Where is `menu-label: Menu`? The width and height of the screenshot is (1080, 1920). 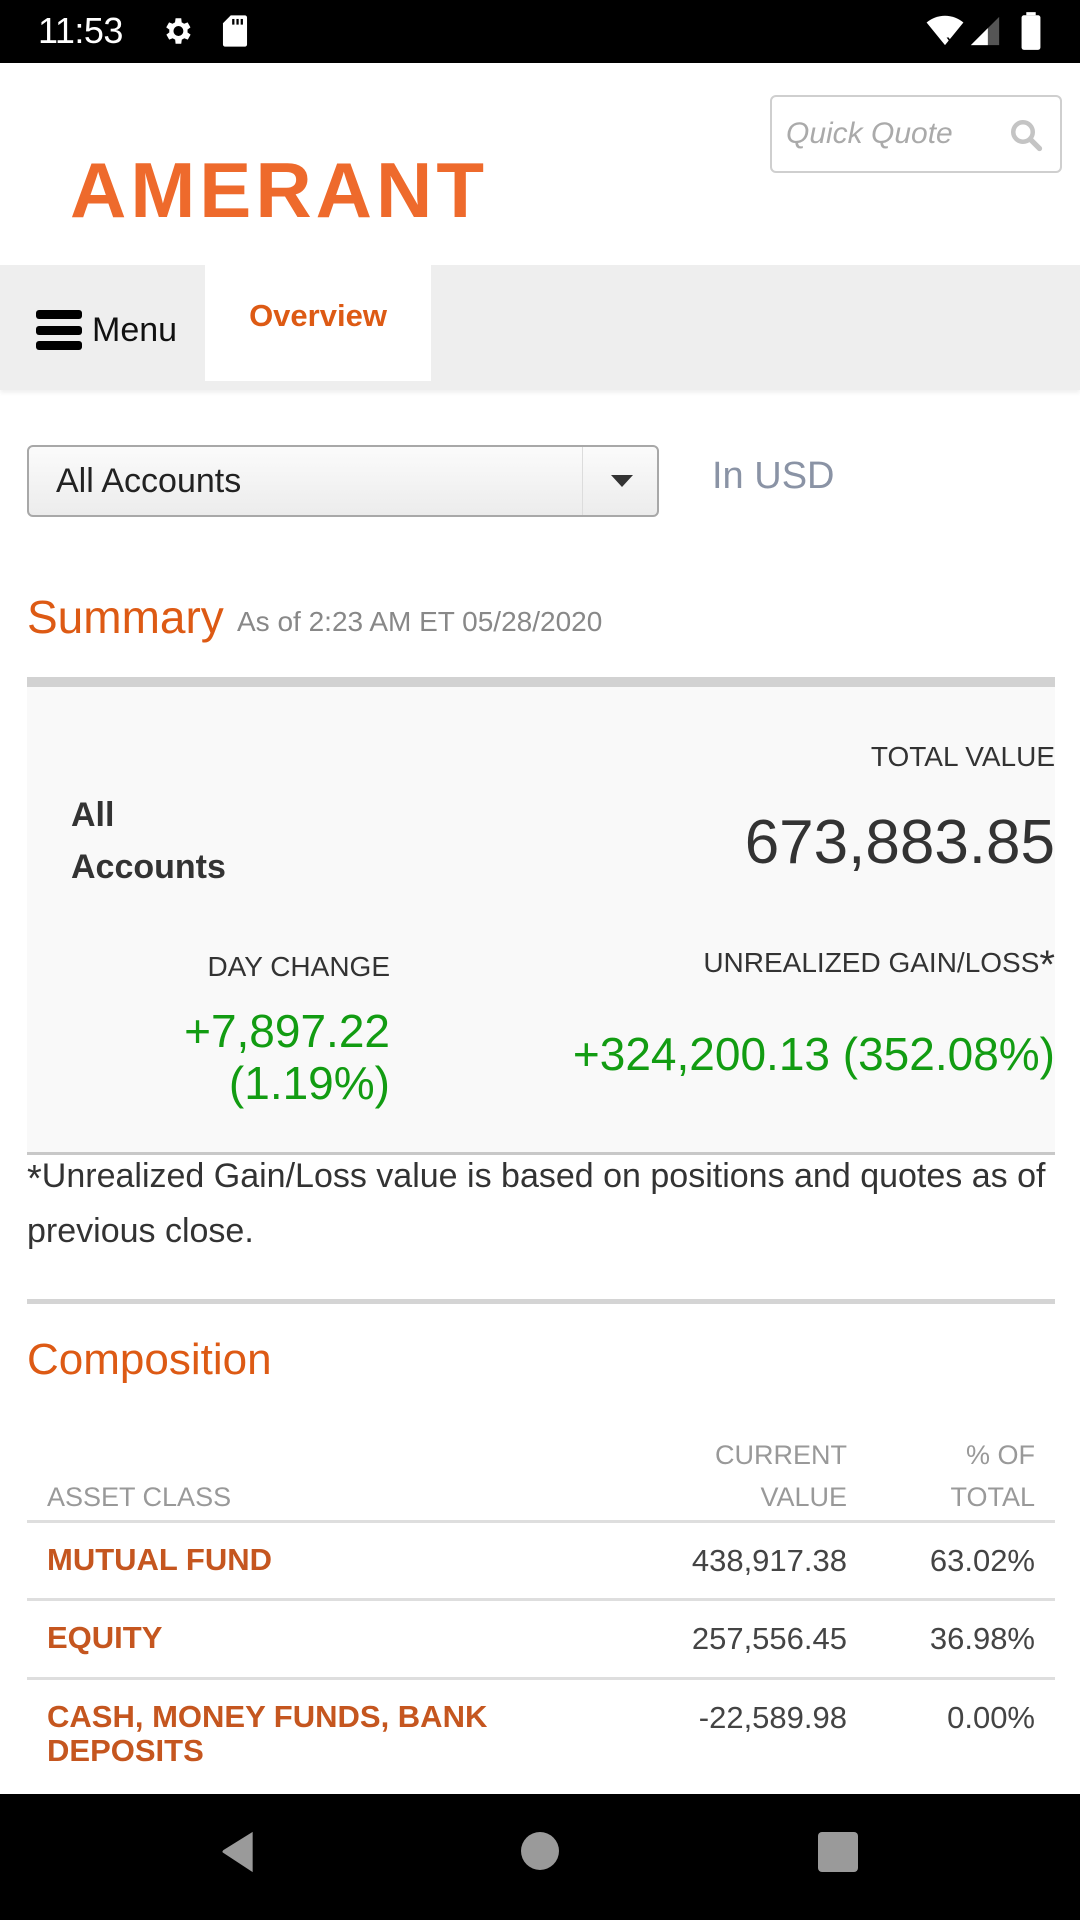 menu-label: Menu is located at coordinates (135, 329).